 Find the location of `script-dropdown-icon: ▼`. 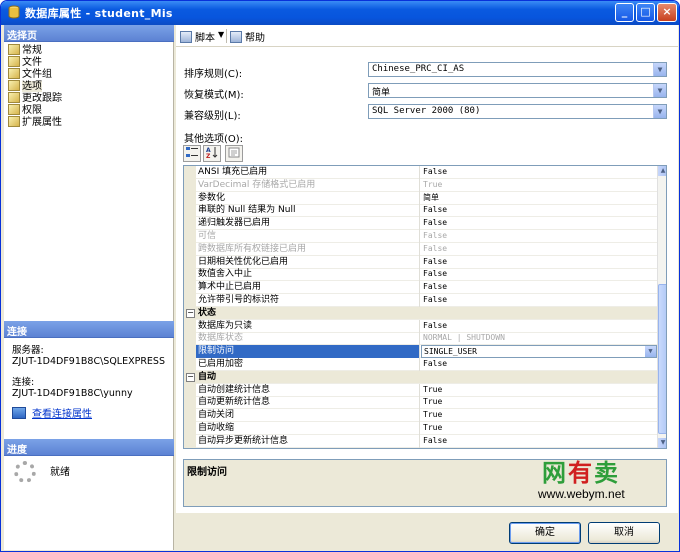

script-dropdown-icon: ▼ is located at coordinates (221, 34).